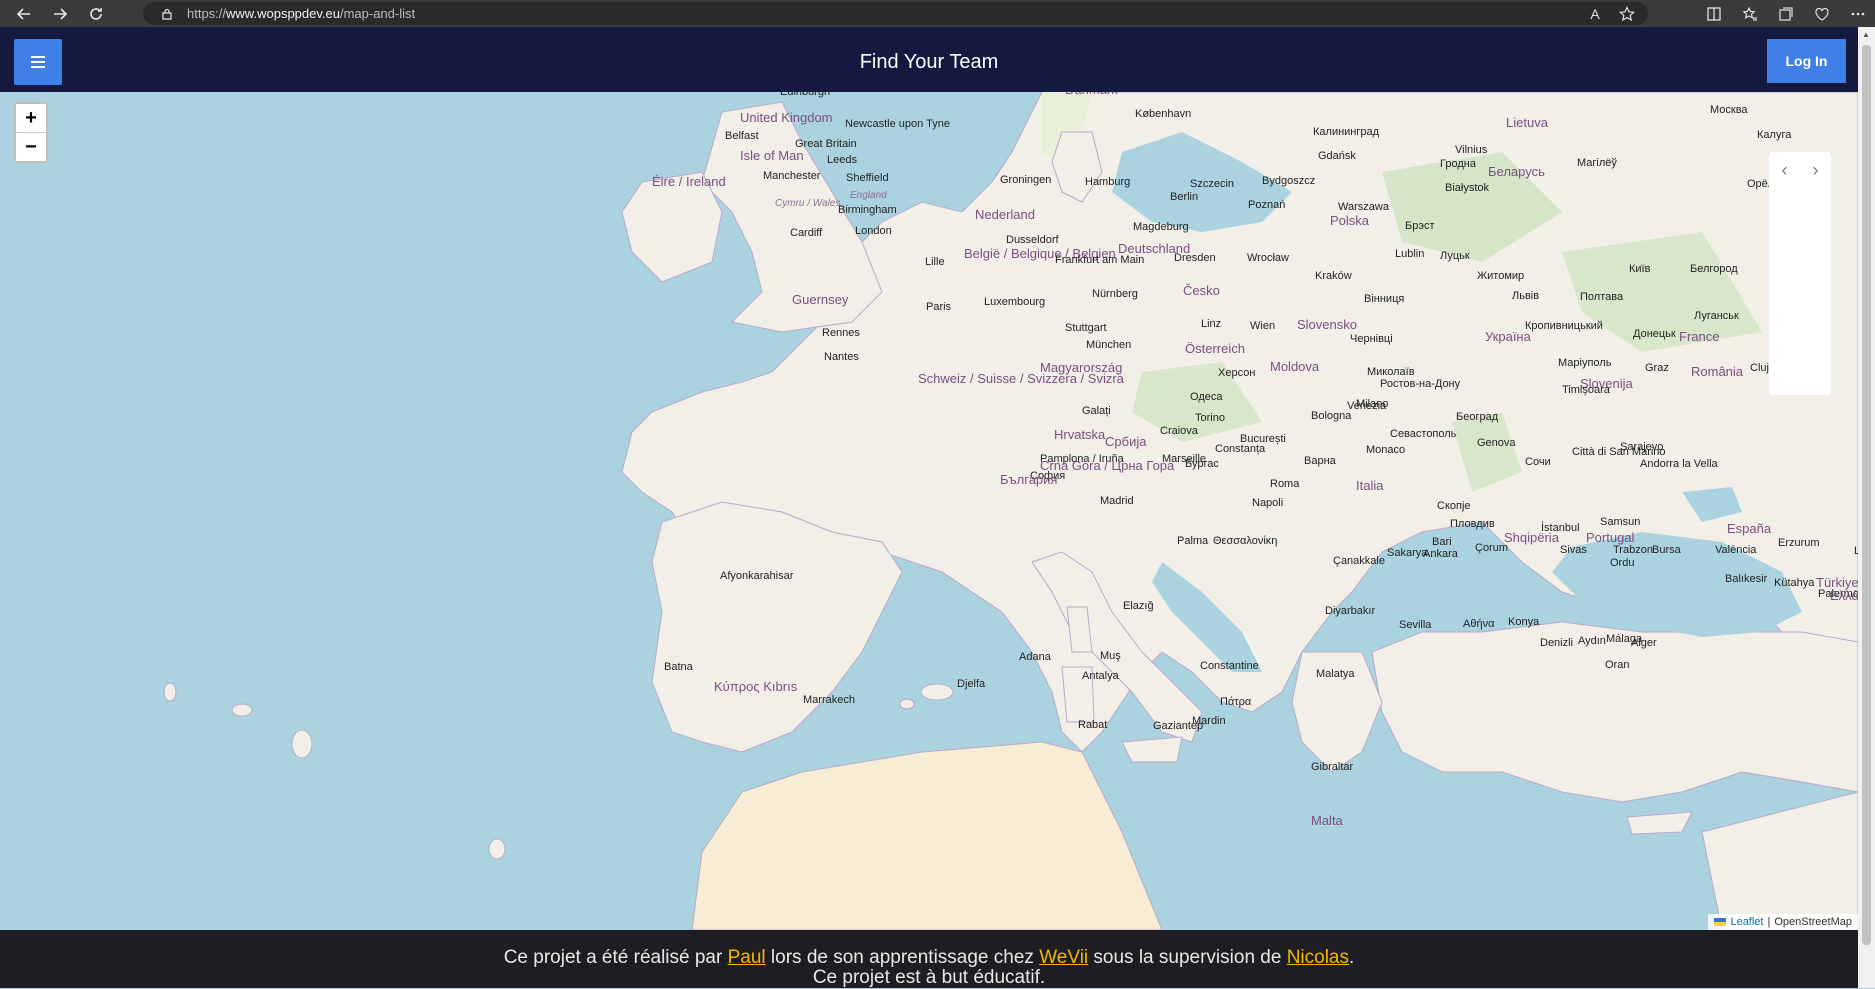 Image resolution: width=1875 pixels, height=989 pixels. What do you see at coordinates (1750, 14) in the screenshot?
I see `favorites-icon` at bounding box center [1750, 14].